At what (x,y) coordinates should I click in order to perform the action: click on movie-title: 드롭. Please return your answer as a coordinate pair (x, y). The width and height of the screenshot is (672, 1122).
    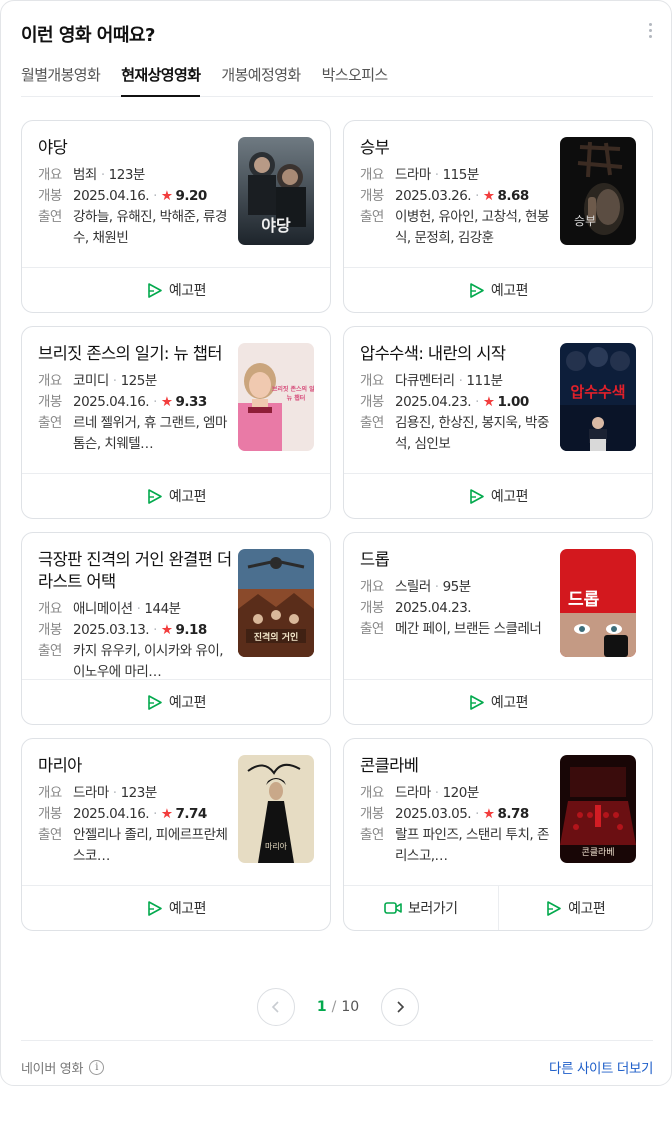
    Looking at the image, I should click on (458, 560).